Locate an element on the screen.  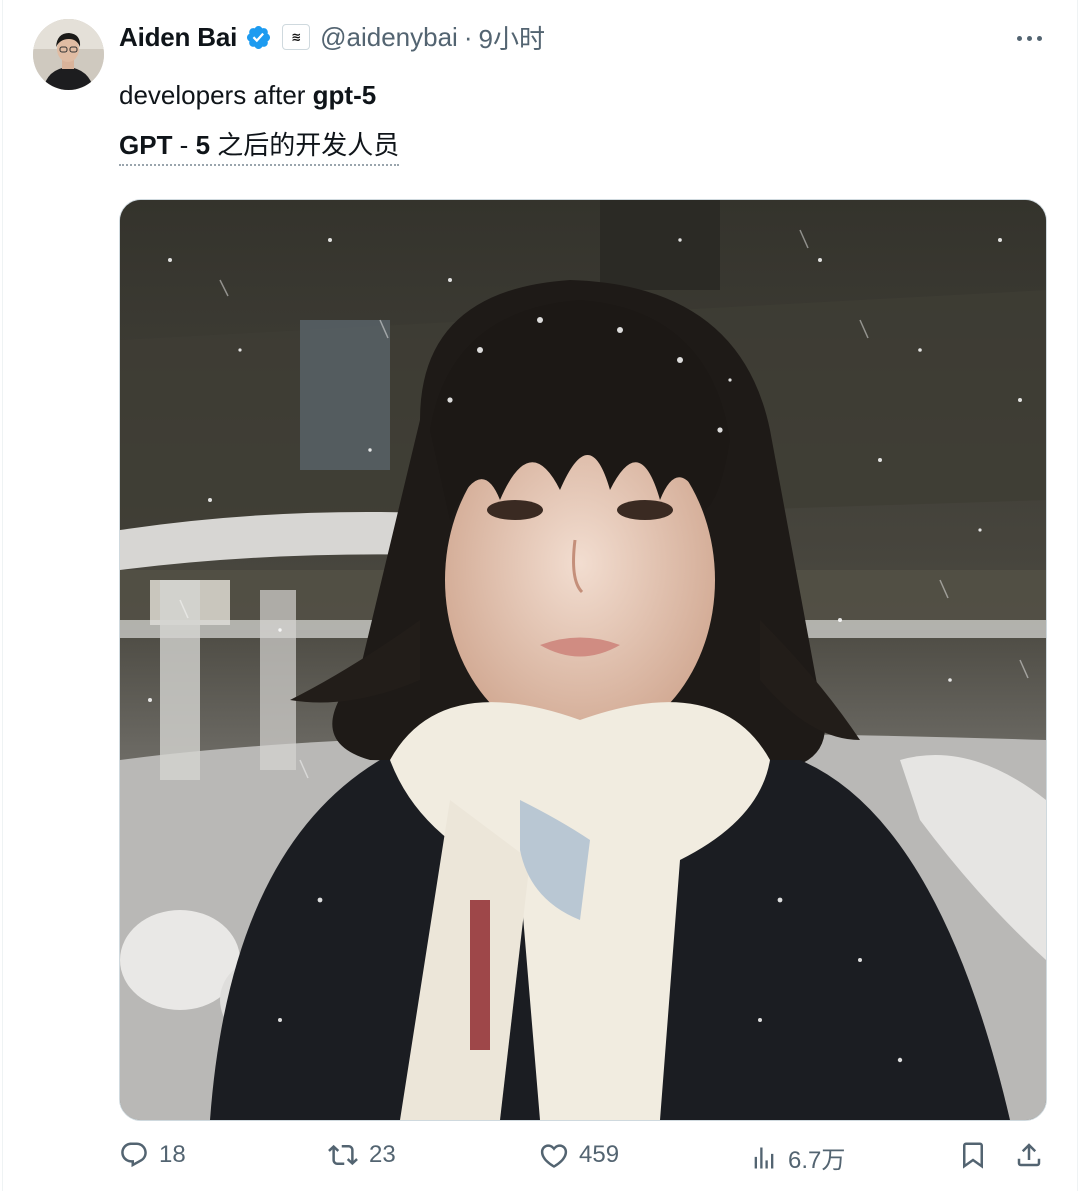
action-bar: 18 23 459 6.7万 is located at coordinates (540, 1162).